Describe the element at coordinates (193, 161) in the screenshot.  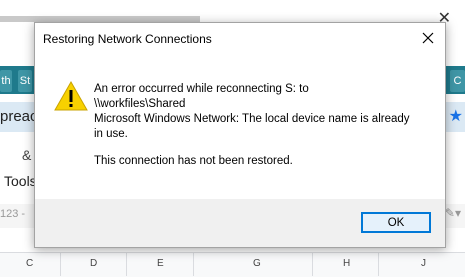
I see `message-line-5: This connection has not been restored.` at that location.